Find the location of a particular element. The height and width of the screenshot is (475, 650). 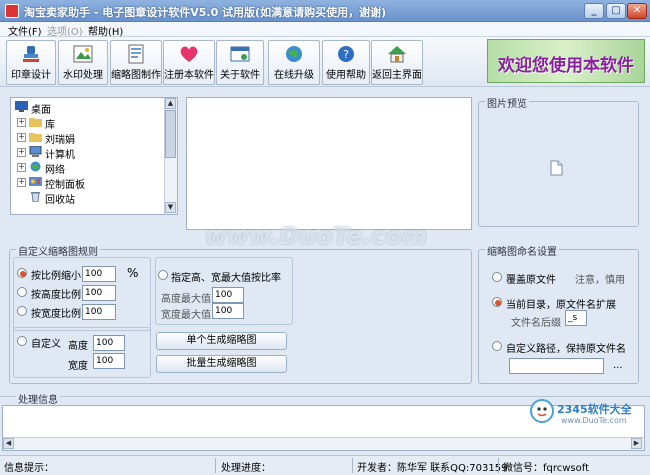

height-ratio-label: 按高度比例 is located at coordinates (56, 295).